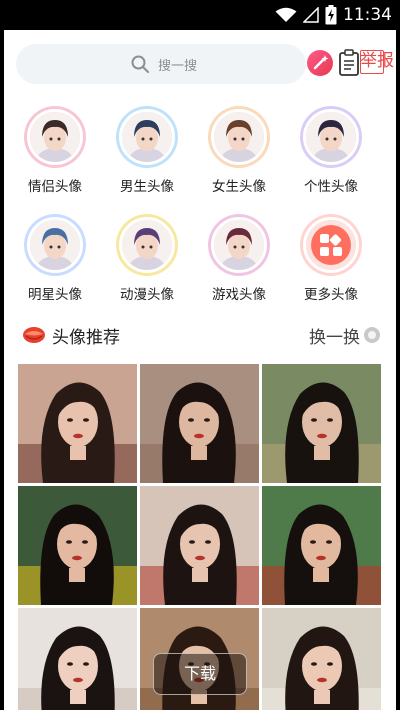  I want to click on status-icons: 11:34, so click(333, 15).